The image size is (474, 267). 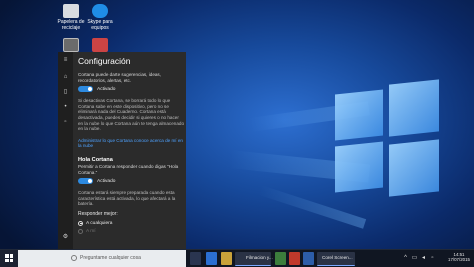 I want to click on network-icon: ▭, so click(x=414, y=258).